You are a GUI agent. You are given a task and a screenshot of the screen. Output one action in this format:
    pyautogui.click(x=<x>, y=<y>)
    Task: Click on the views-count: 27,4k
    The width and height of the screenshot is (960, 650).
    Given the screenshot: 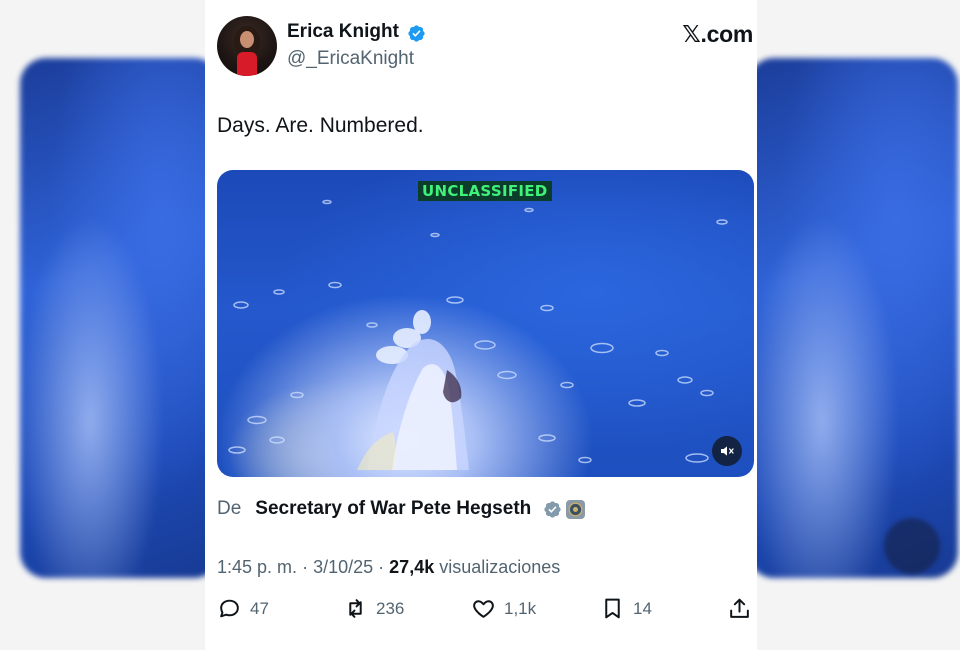 What is the action you would take?
    pyautogui.click(x=412, y=567)
    